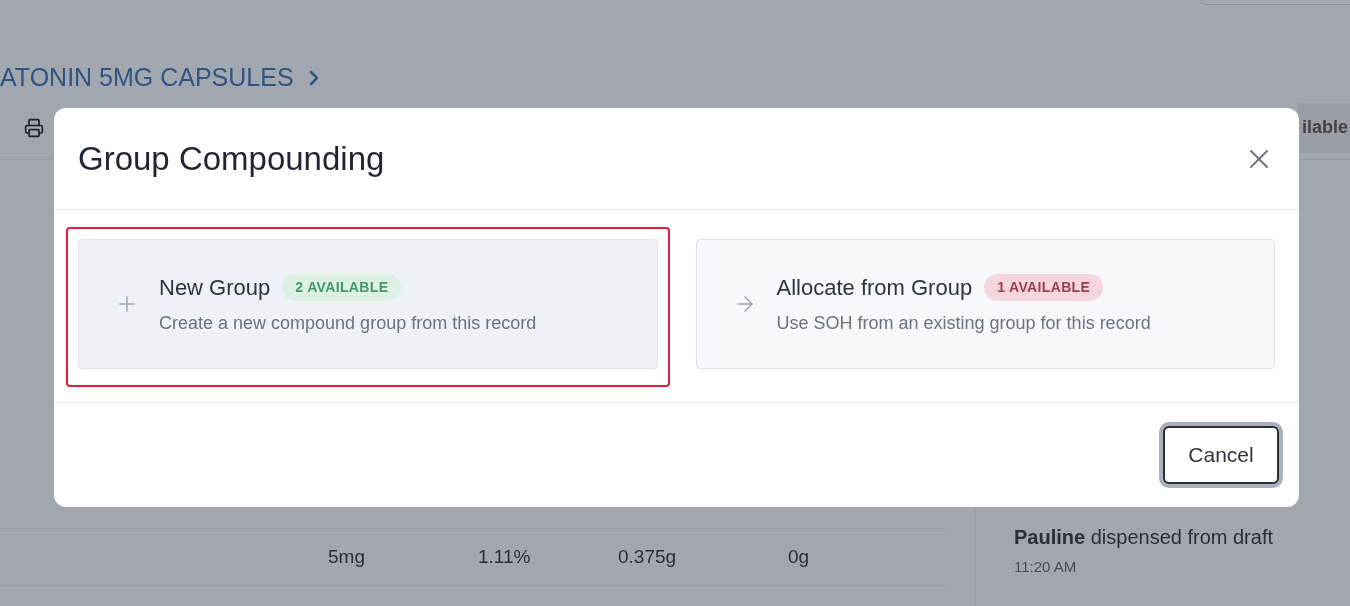  Describe the element at coordinates (874, 288) in the screenshot. I see `option-title: Allocate from Group` at that location.